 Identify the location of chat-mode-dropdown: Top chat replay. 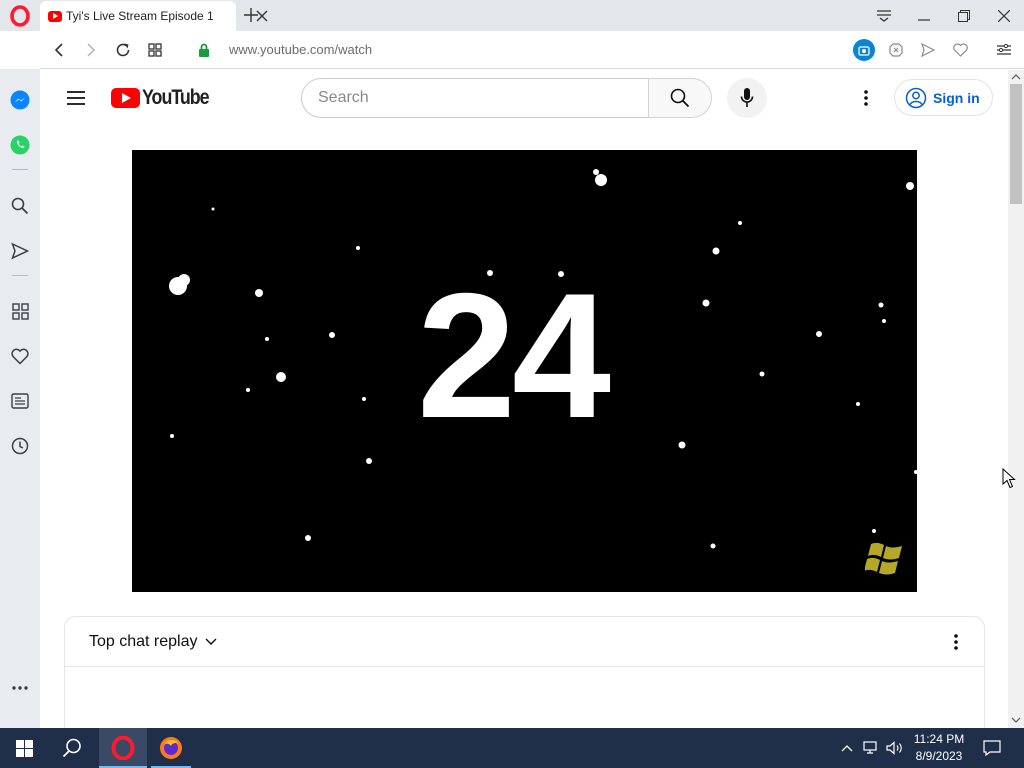
(143, 642).